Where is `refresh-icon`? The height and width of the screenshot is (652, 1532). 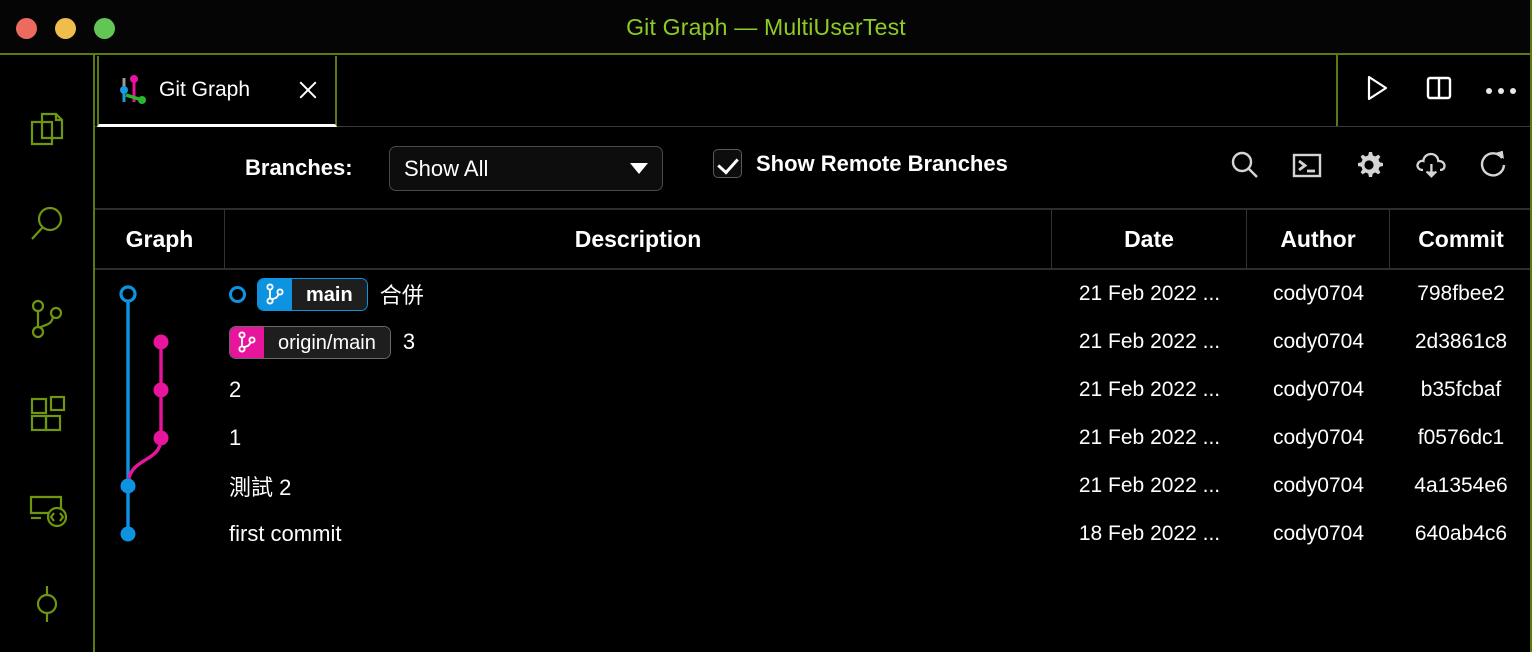 refresh-icon is located at coordinates (1493, 167).